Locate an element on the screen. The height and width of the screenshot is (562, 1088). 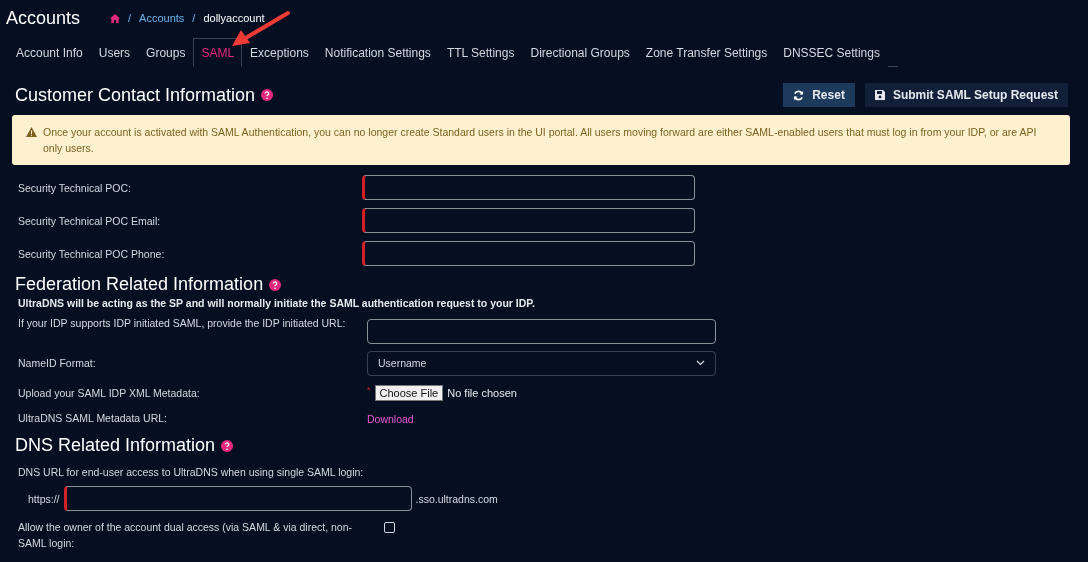
submit-button: Submit SAML Setup Request is located at coordinates (966, 95).